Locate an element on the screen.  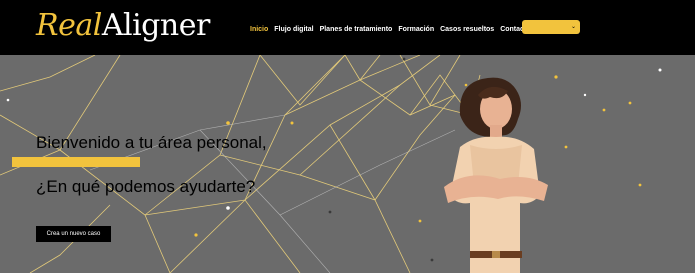
brand-name-part1: Real is located at coordinates (69, 25).